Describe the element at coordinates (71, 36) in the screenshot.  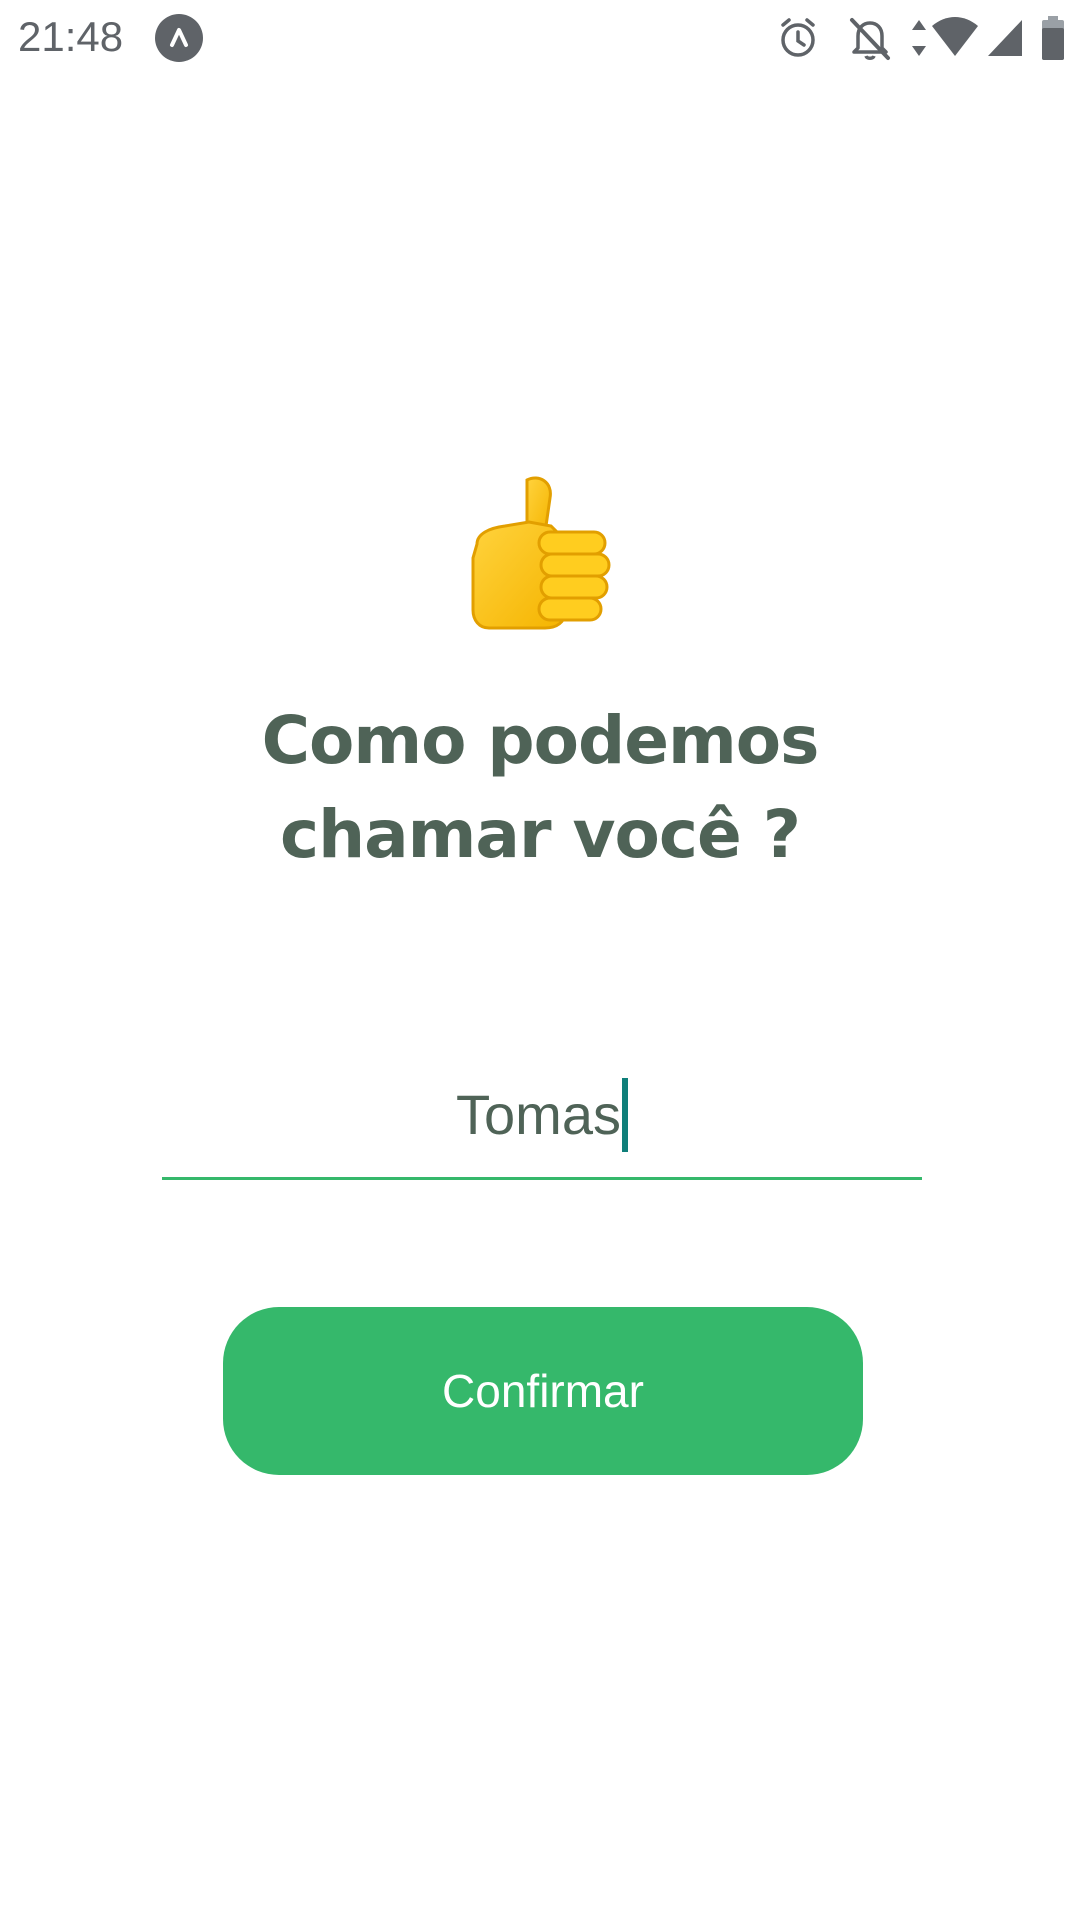
I see `status-time: 21:48` at that location.